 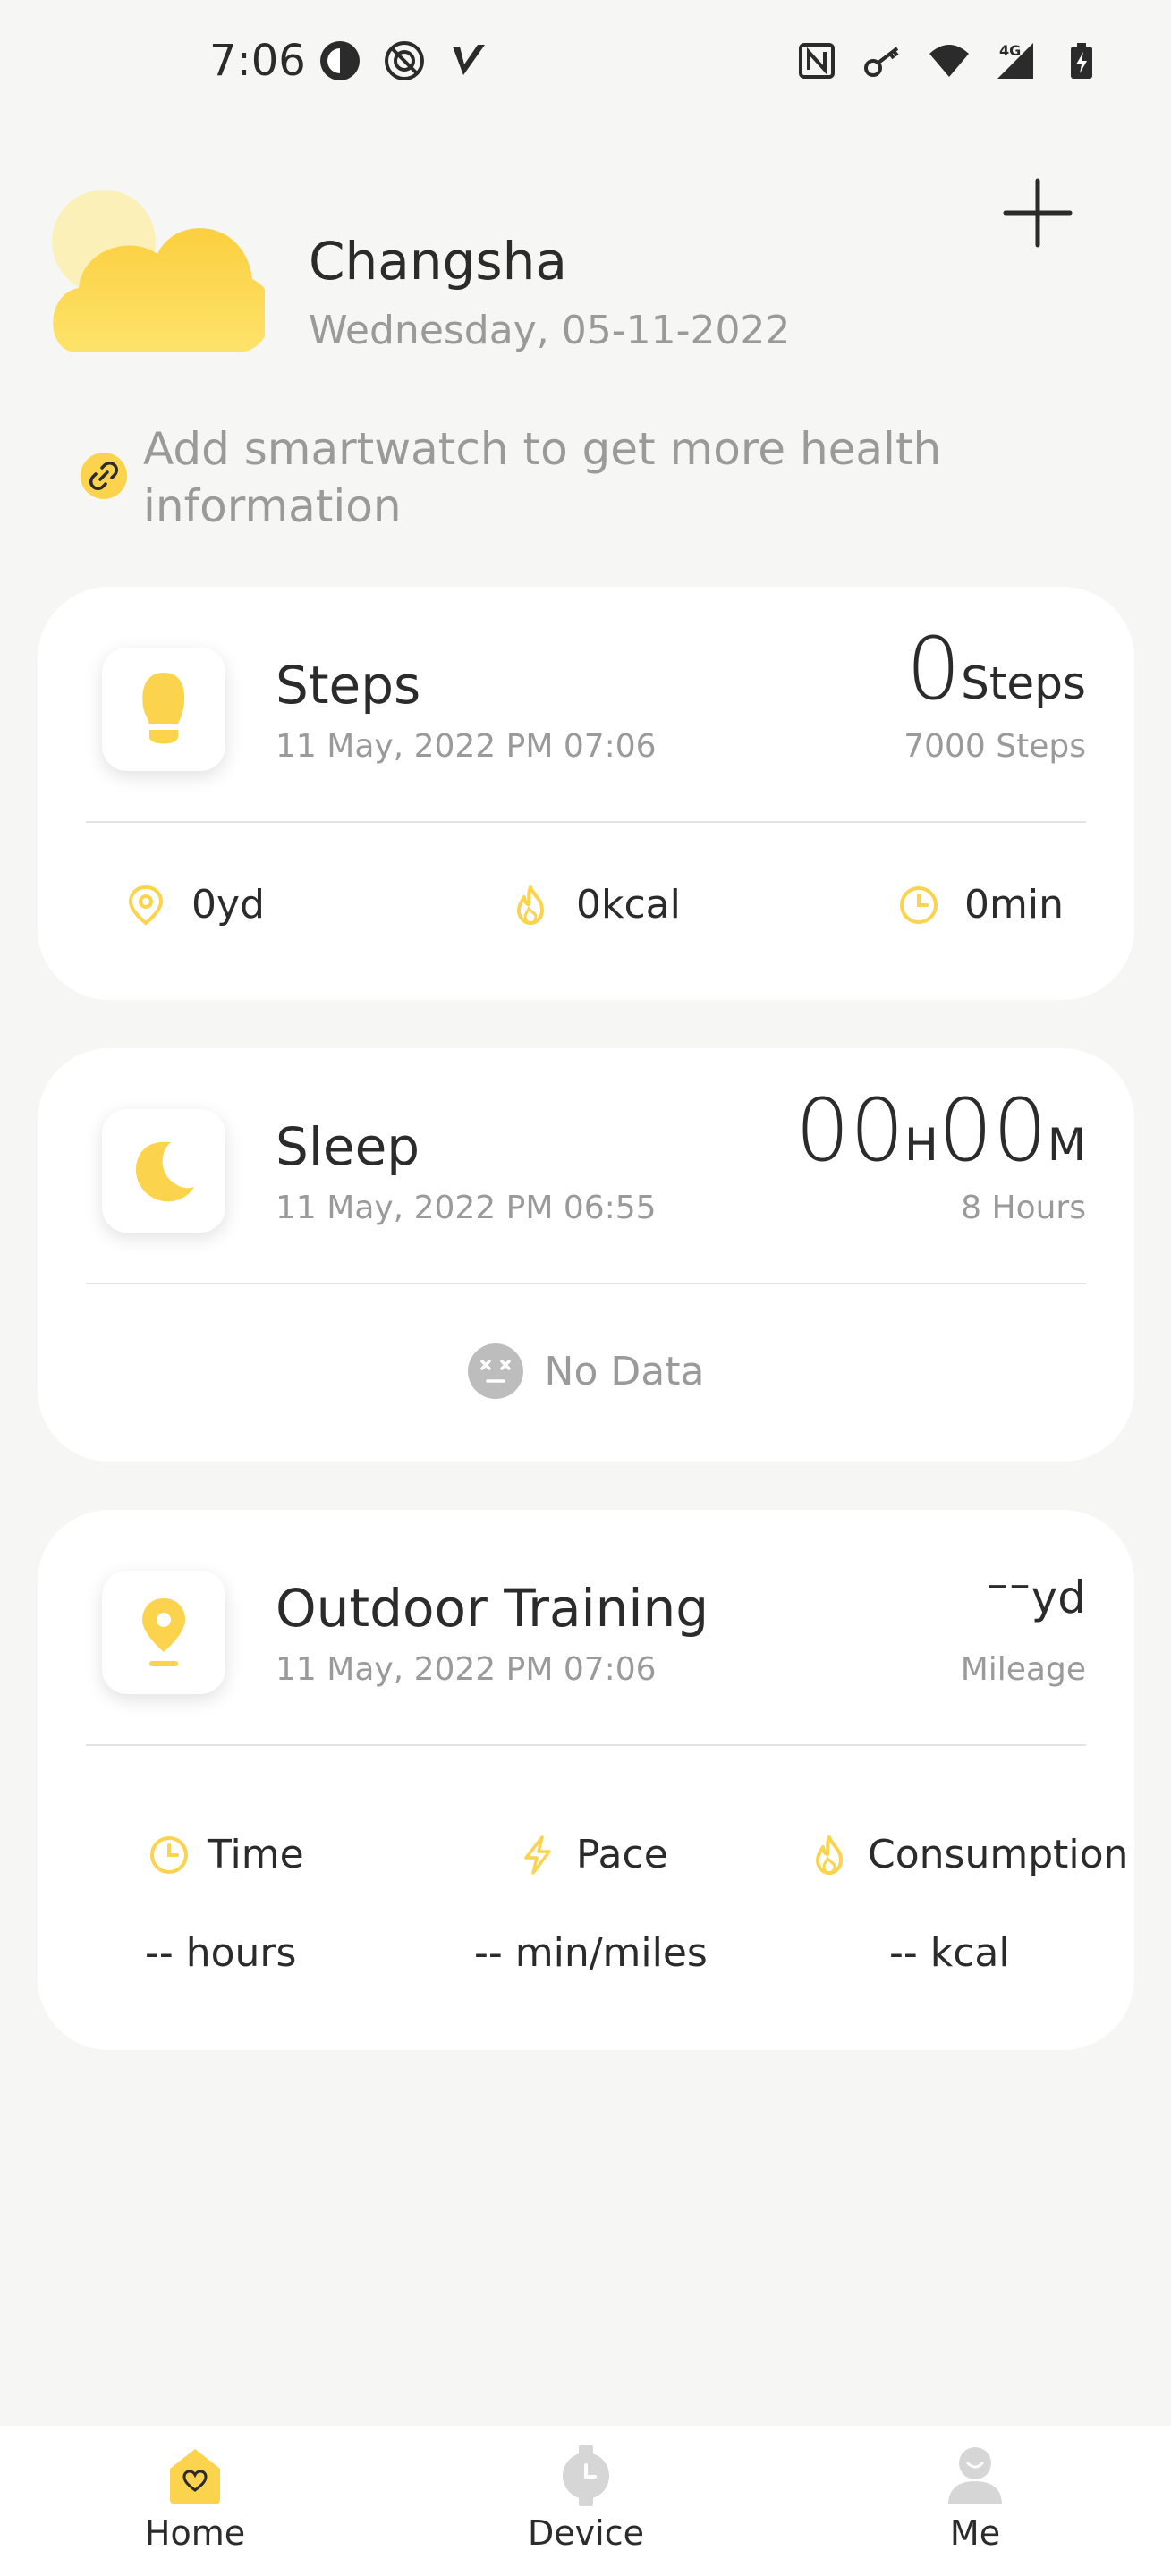 I want to click on sleep-icon-box, so click(x=163, y=1171).